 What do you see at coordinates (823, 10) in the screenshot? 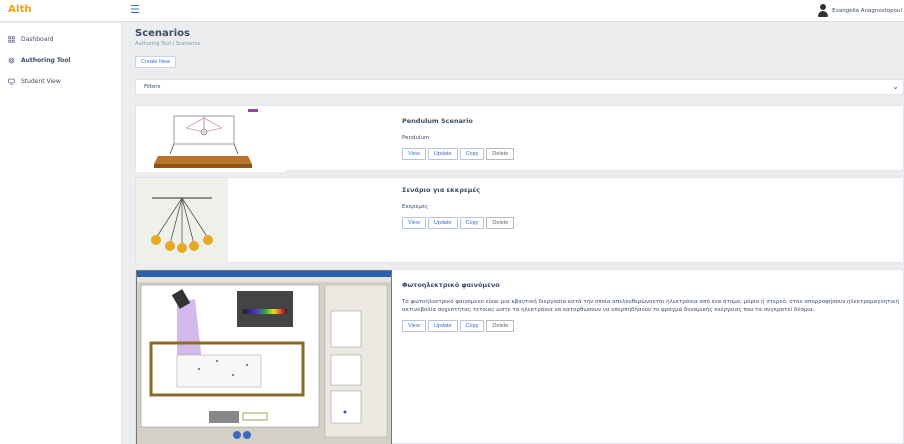
I see `user-avatar-icon` at bounding box center [823, 10].